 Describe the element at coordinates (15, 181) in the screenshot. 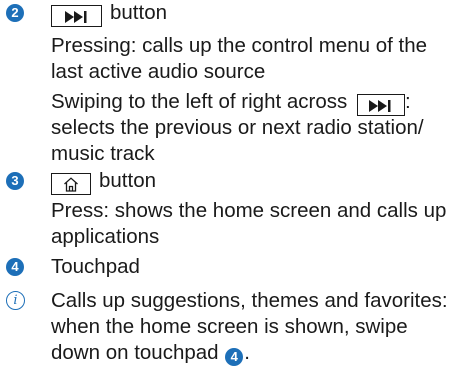

I see `item-number-badge: 3` at that location.